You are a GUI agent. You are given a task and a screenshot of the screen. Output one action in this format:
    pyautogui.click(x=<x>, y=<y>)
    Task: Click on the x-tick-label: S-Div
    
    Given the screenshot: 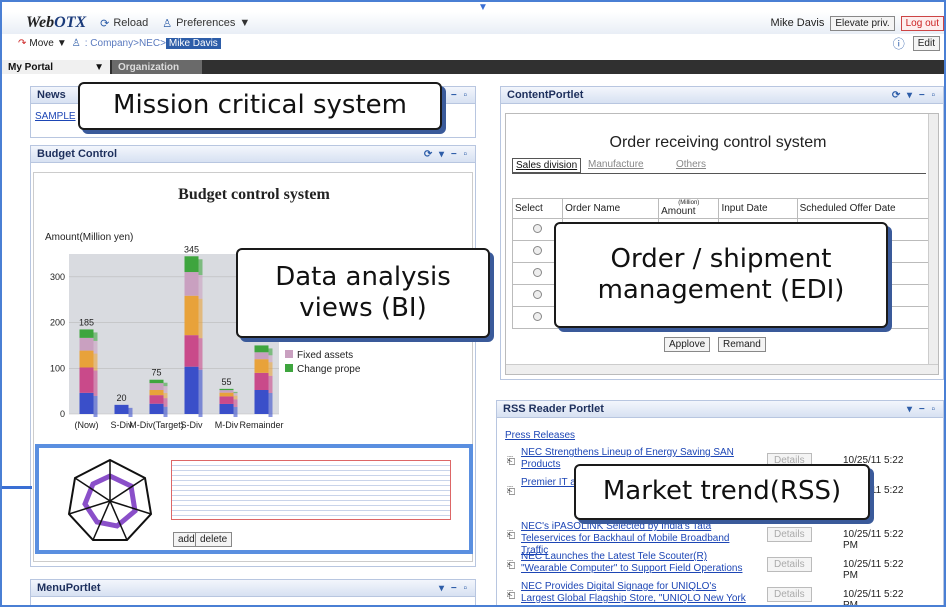 What is the action you would take?
    pyautogui.click(x=192, y=425)
    